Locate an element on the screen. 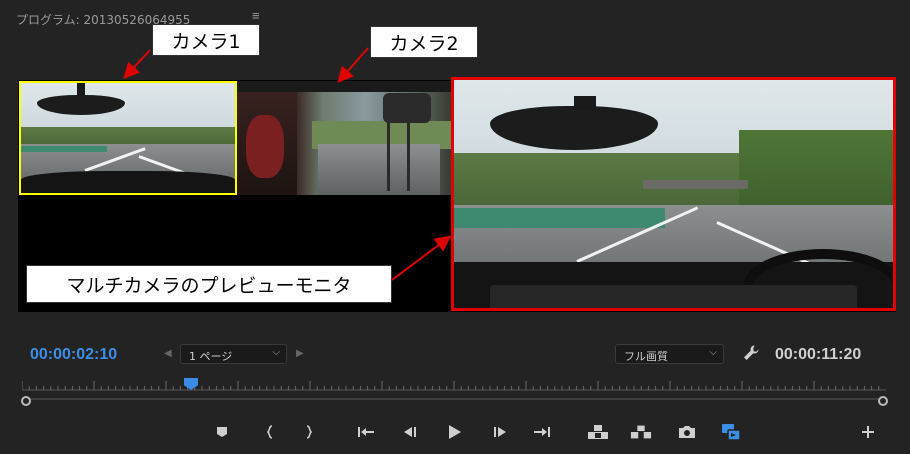 The image size is (910, 454). quality-select-value: フル画質 is located at coordinates (646, 356).